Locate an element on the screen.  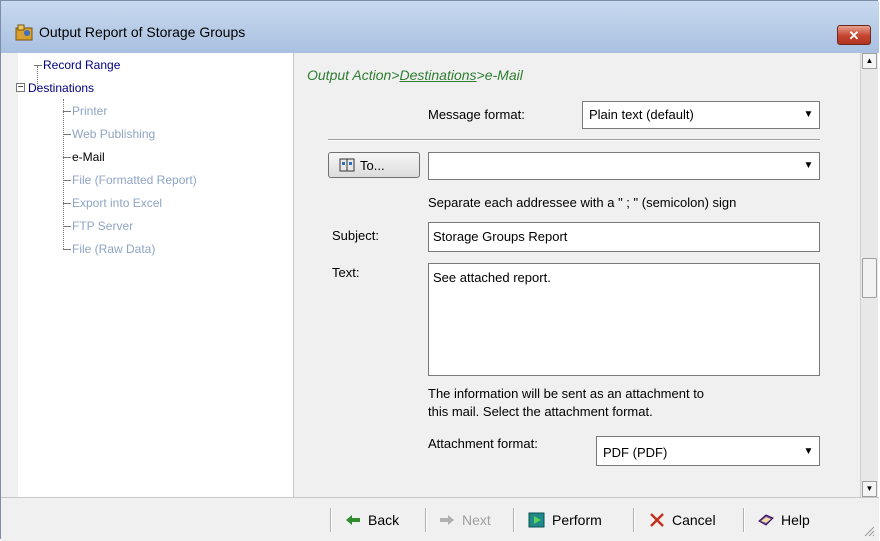
tree-item-ftp-server: FTP Server is located at coordinates (102, 226).